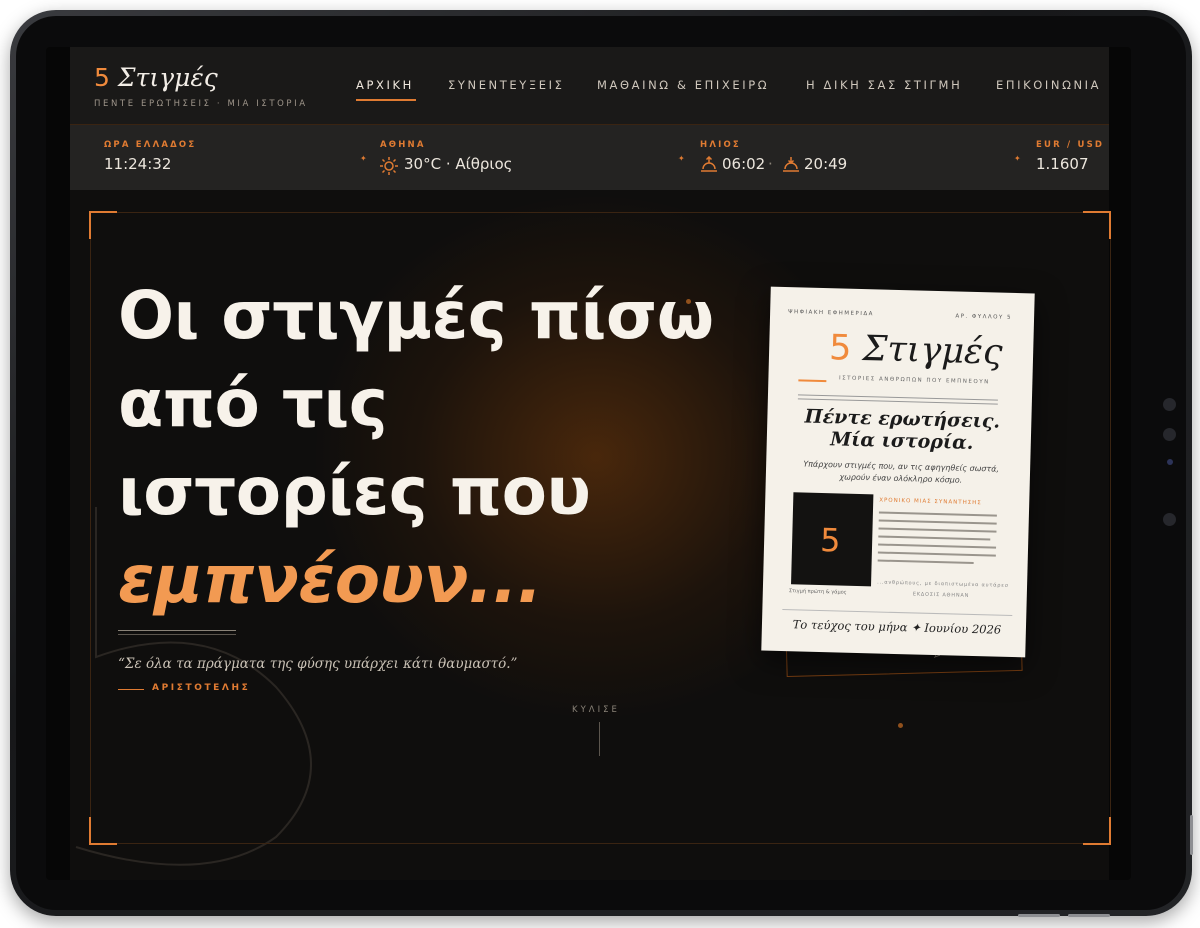 Image resolution: width=1200 pixels, height=928 pixels. I want to click on sunrise-value: 06:02, so click(744, 164).